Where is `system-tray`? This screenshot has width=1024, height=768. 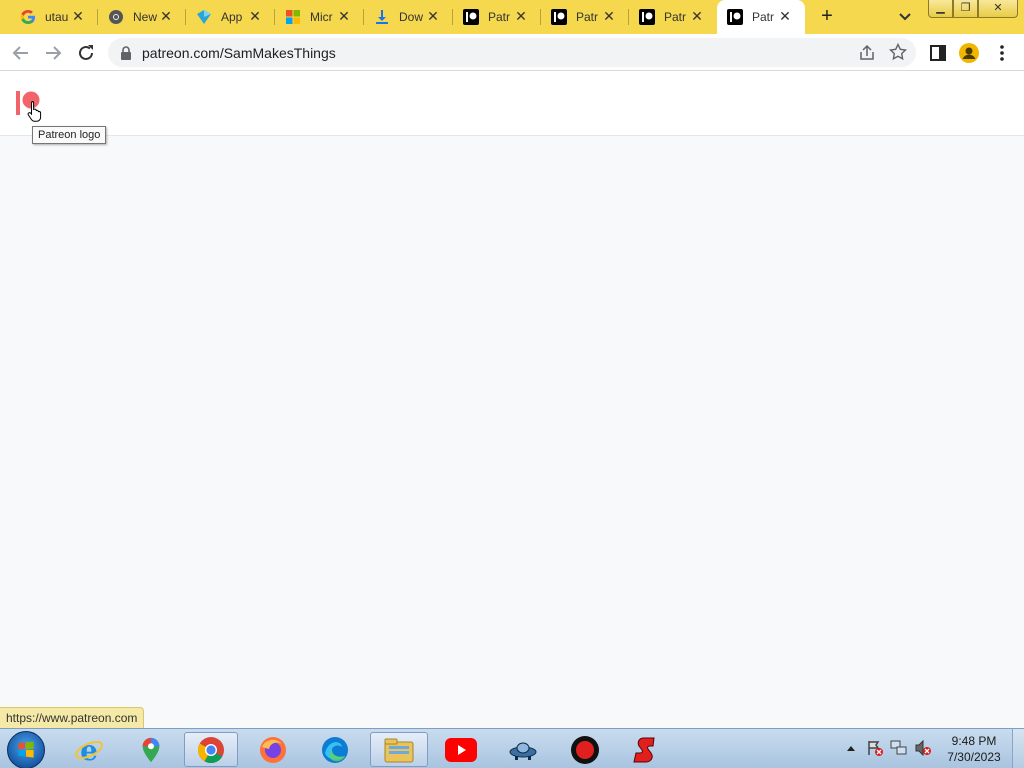 system-tray is located at coordinates (892, 749).